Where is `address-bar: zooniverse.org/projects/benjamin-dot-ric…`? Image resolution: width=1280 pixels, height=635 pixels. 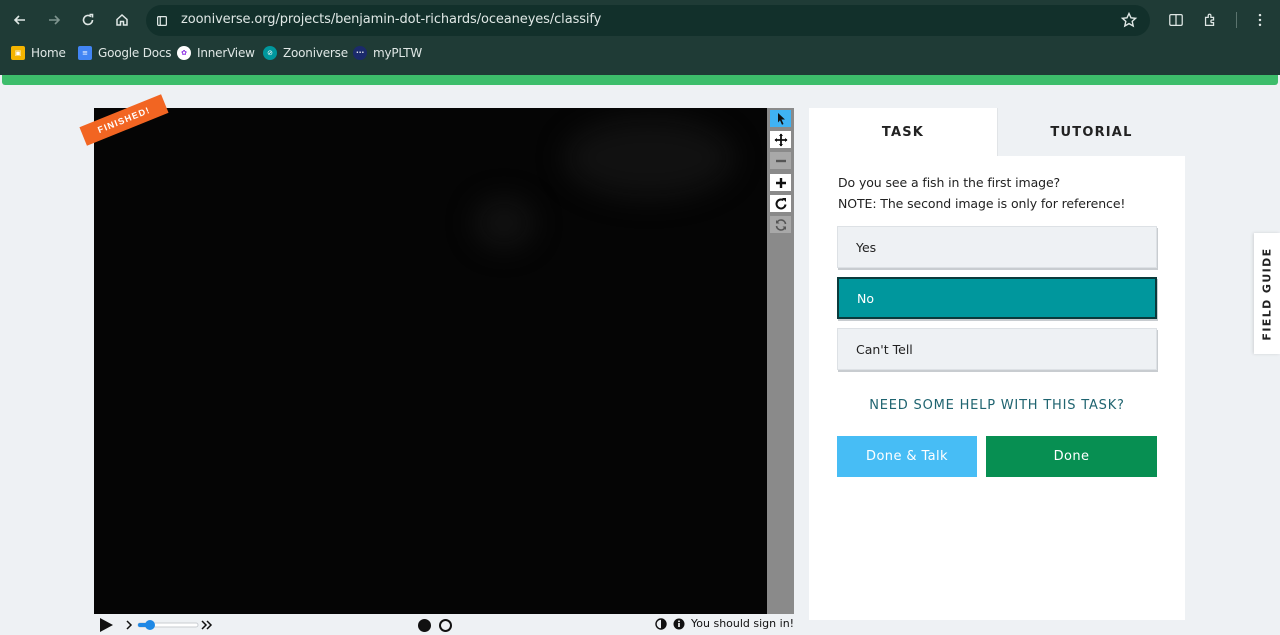
address-bar: zooniverse.org/projects/benjamin-dot-ric… is located at coordinates (648, 20).